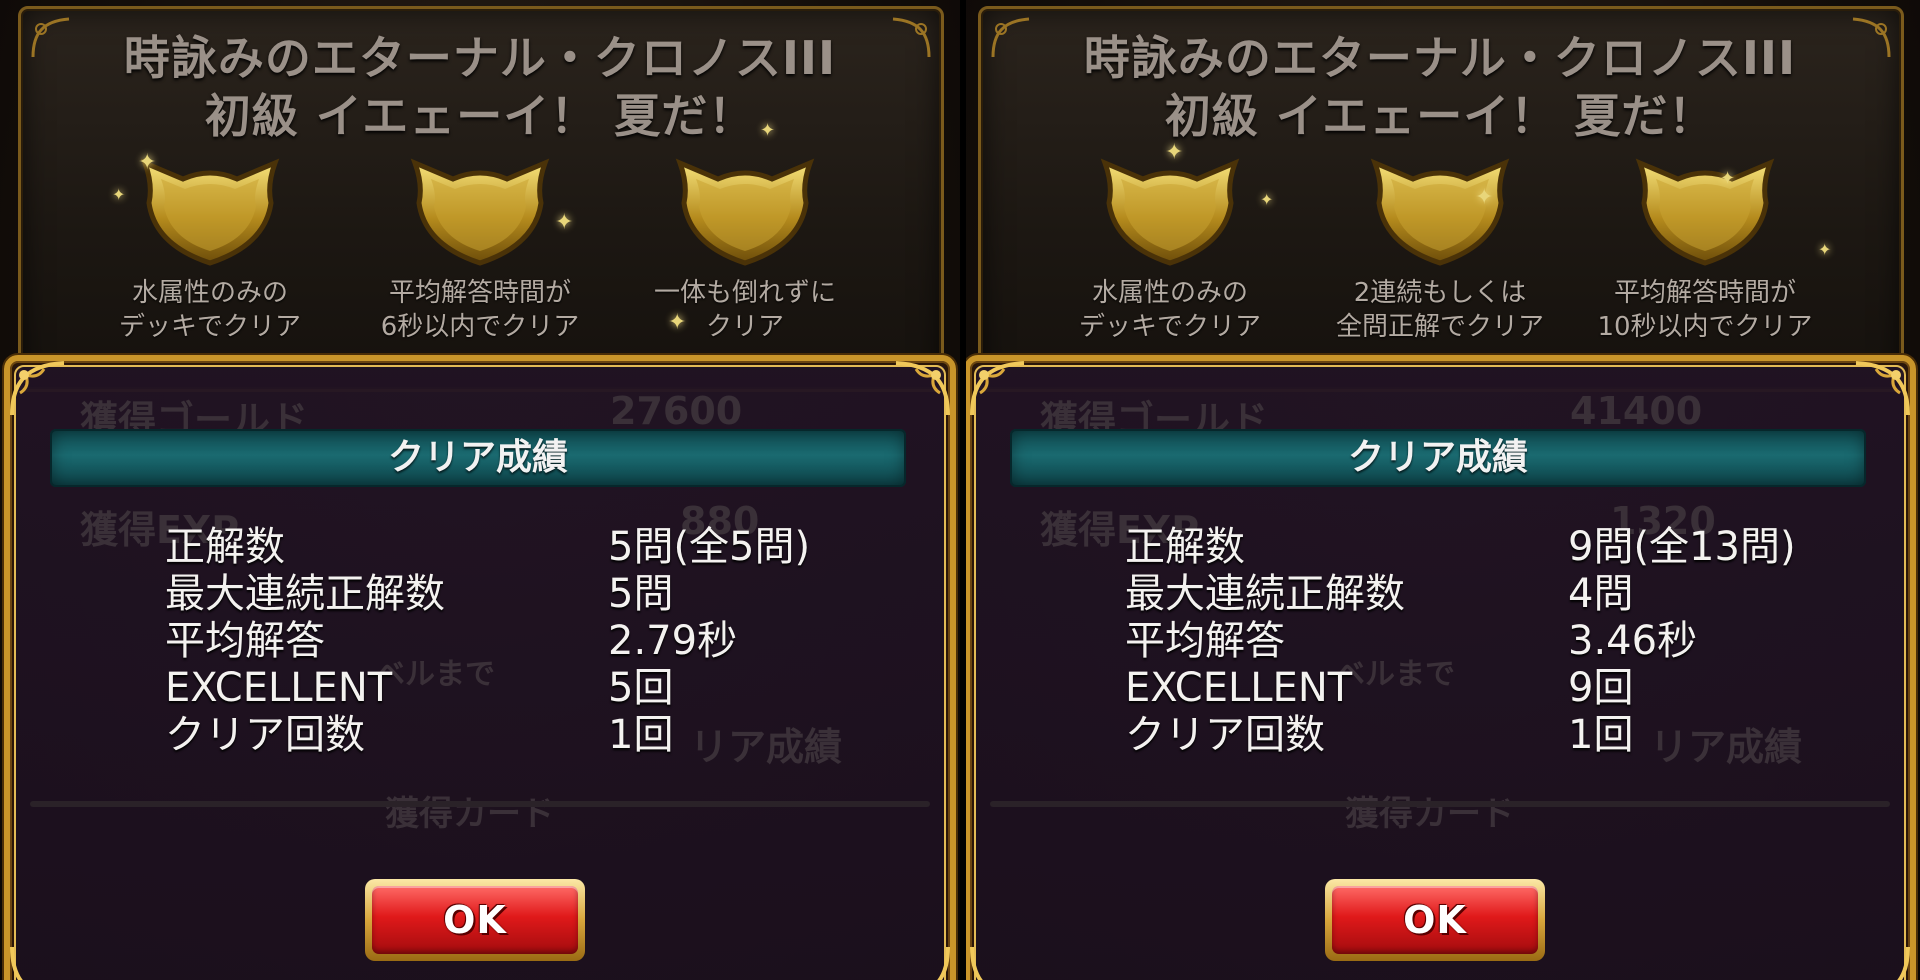 The image size is (1920, 980). What do you see at coordinates (1485, 547) in the screenshot?
I see `stat-row: 正解数 9問(全13問)` at bounding box center [1485, 547].